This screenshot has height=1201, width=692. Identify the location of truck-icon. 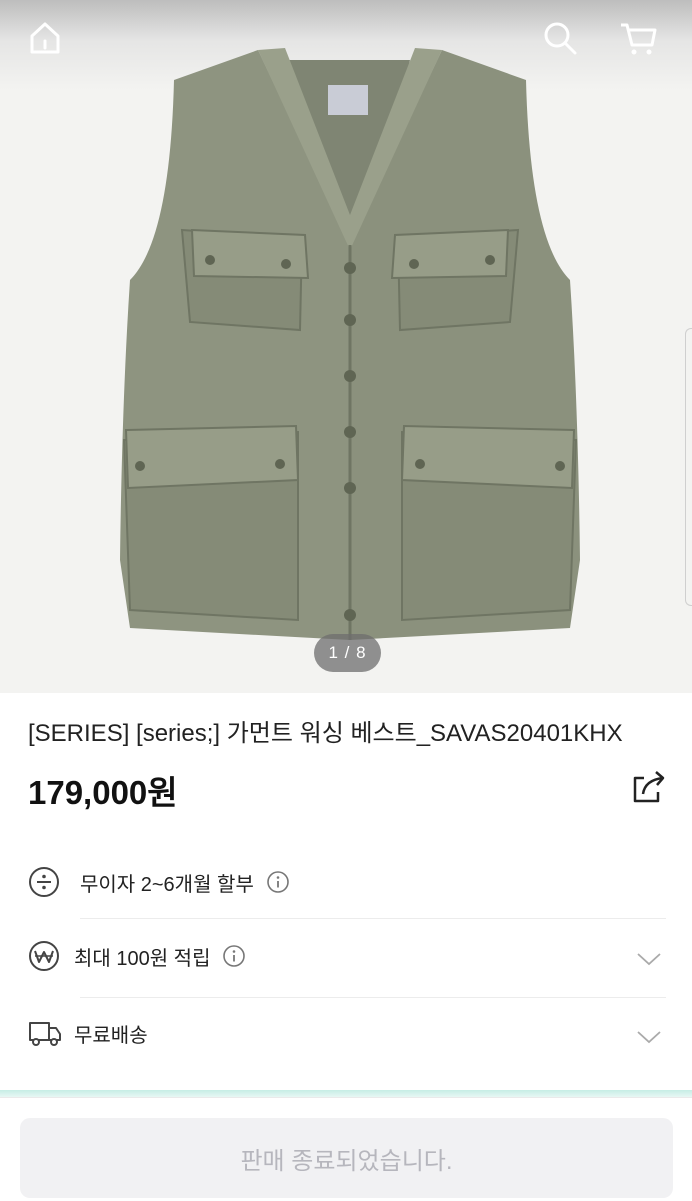
(45, 1034).